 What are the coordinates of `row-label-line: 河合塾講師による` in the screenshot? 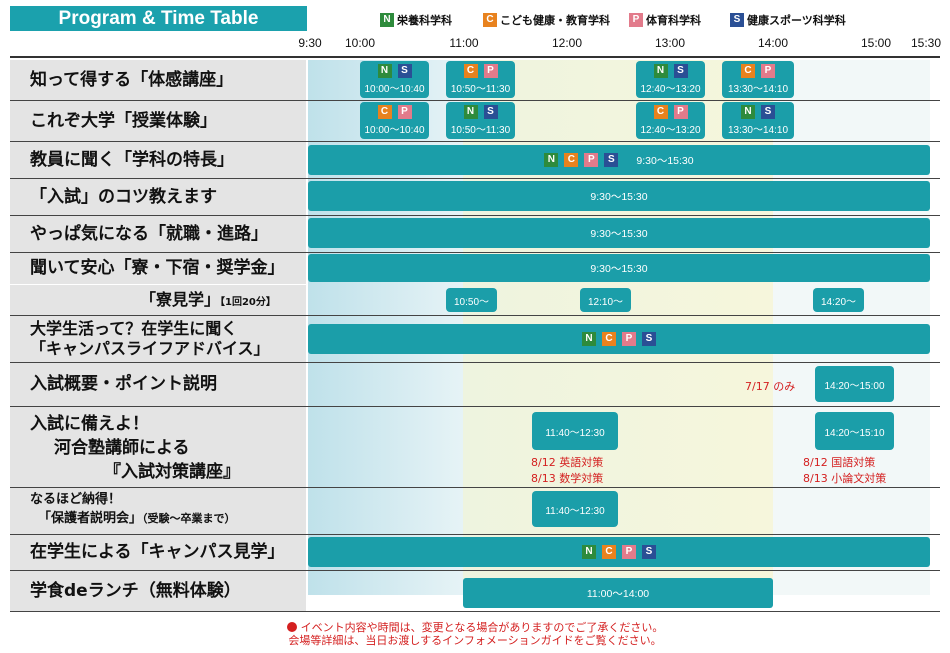 It's located at (122, 448).